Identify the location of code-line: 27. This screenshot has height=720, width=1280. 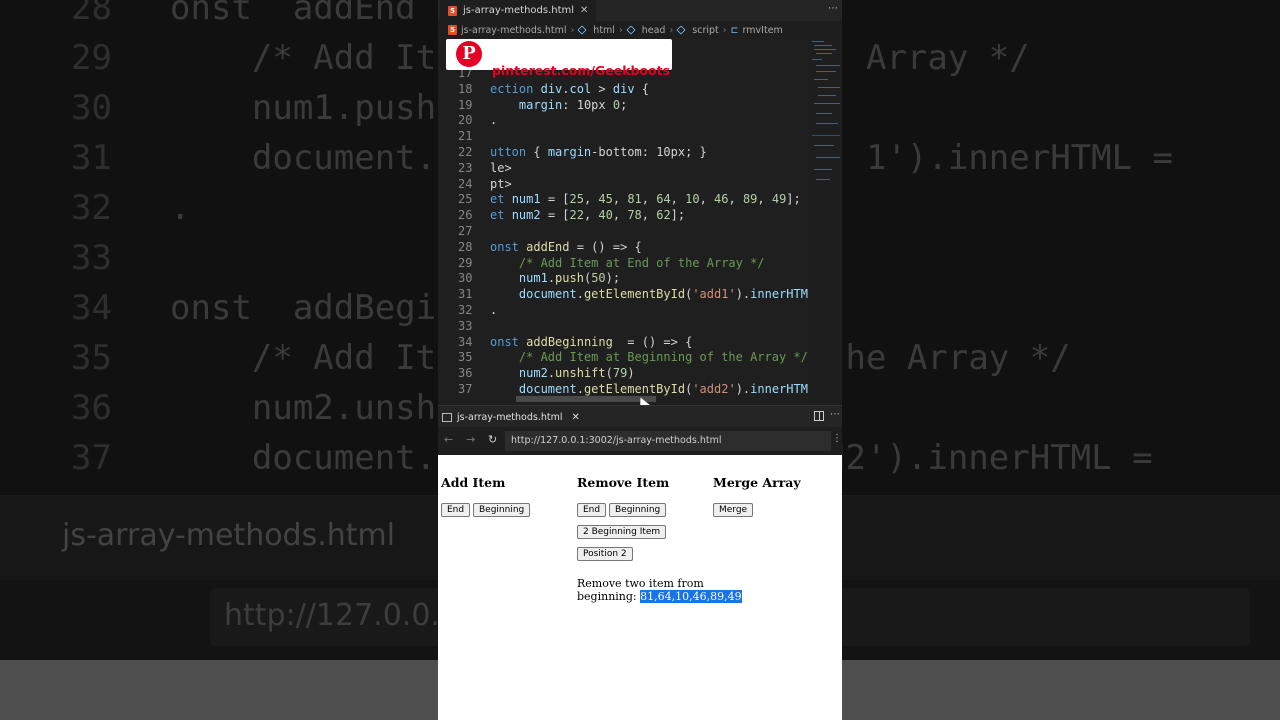
(623, 232).